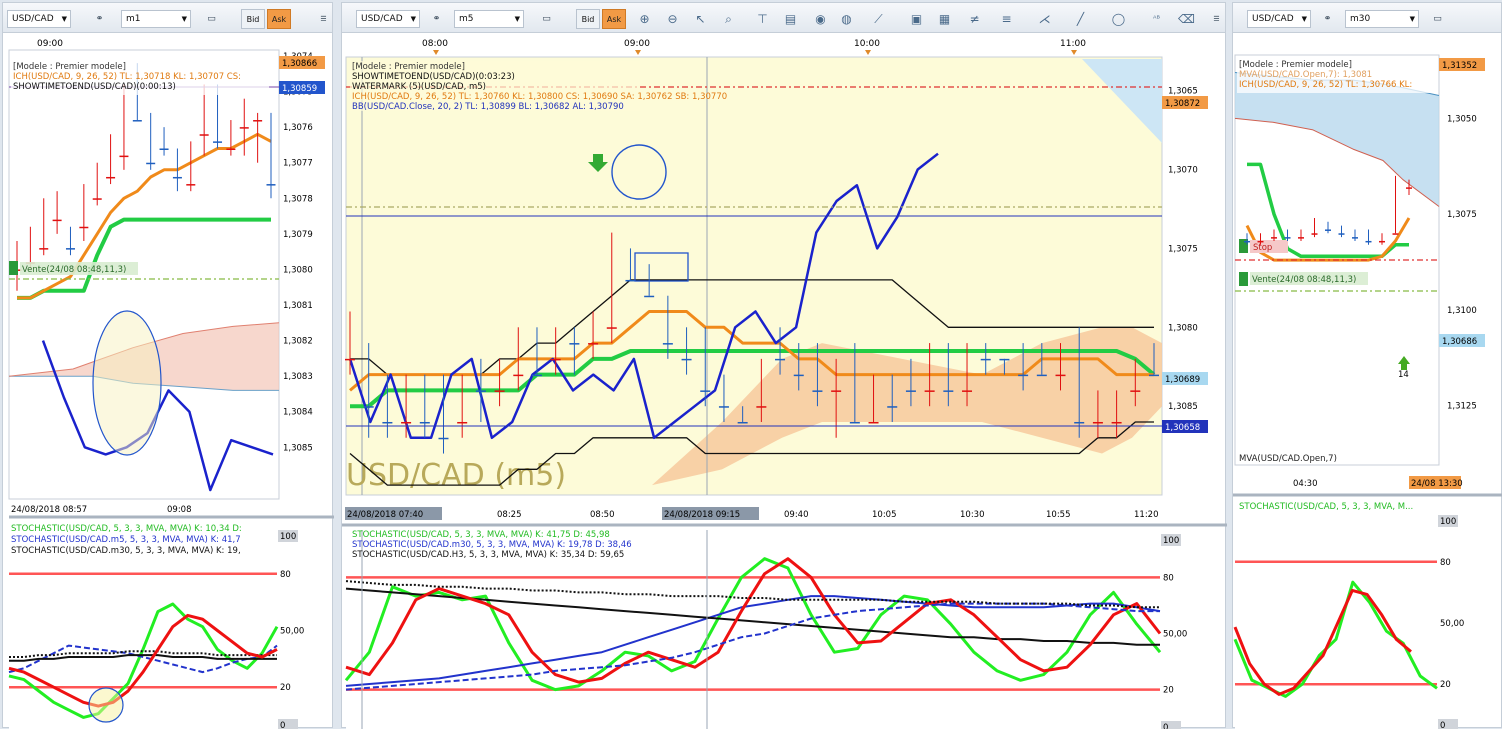 This screenshot has height=729, width=1502. What do you see at coordinates (700, 19) in the screenshot?
I see `cursor-icon: ↖` at bounding box center [700, 19].